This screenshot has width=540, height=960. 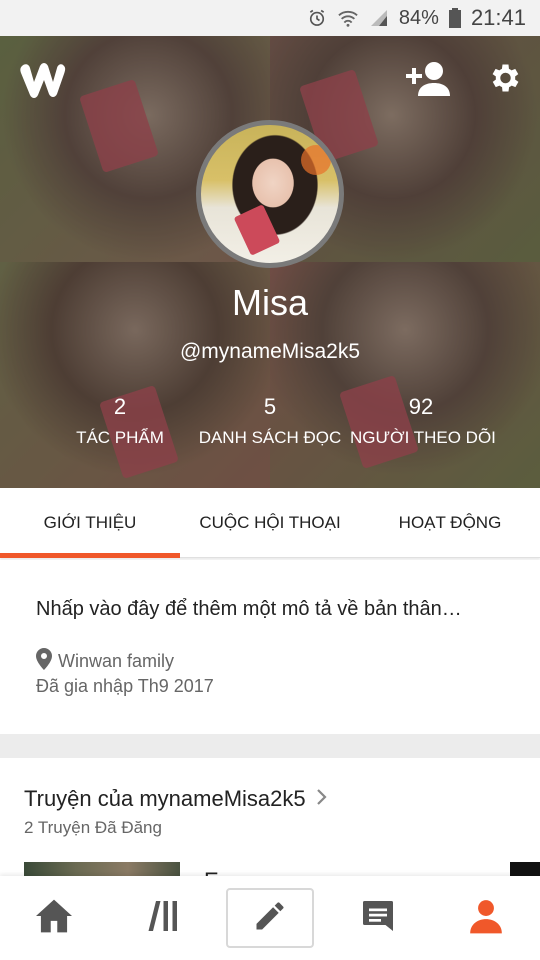 I want to click on nav-messages, so click(x=378, y=918).